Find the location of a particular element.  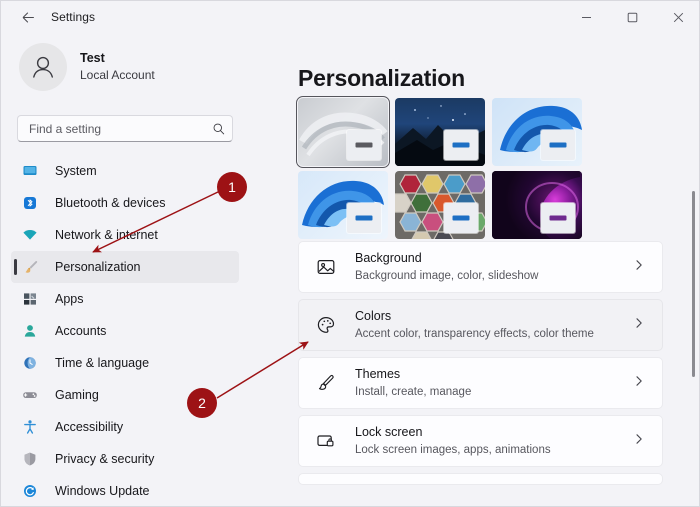

wifi-icon is located at coordinates (30, 235).